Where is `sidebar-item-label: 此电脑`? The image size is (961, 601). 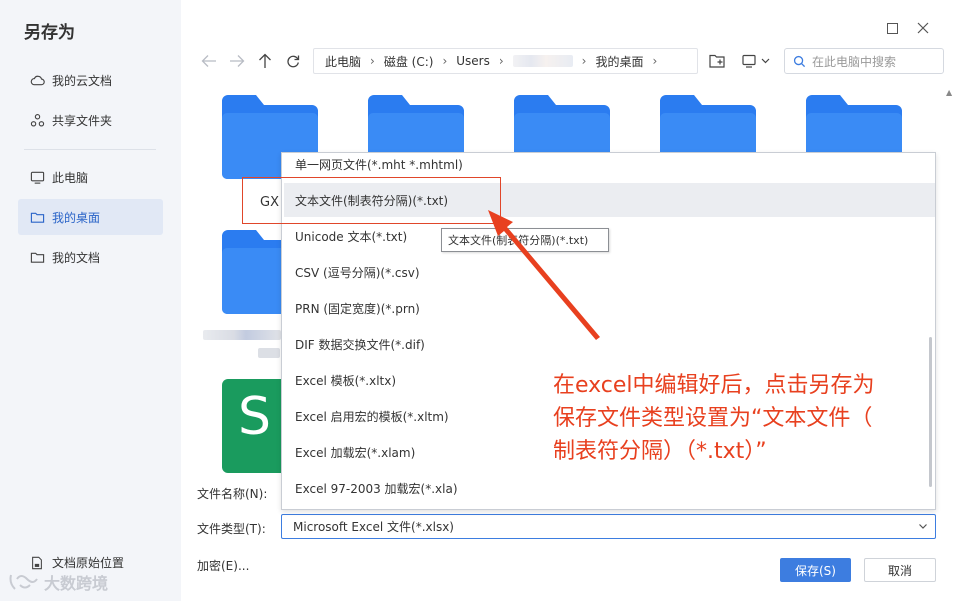 sidebar-item-label: 此电脑 is located at coordinates (70, 177).